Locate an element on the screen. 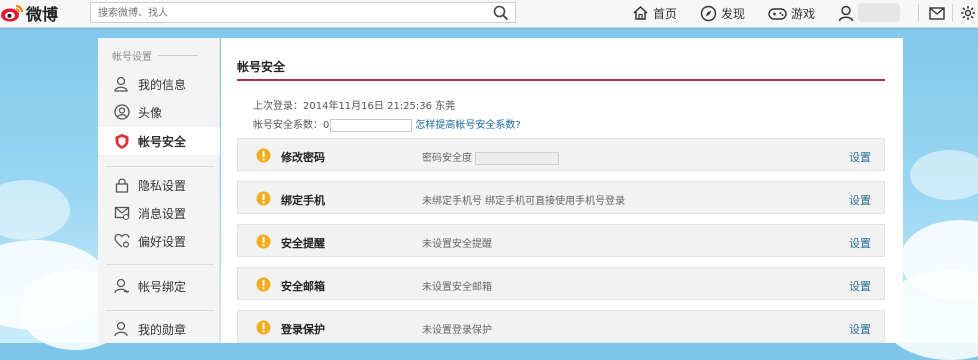 This screenshot has width=978, height=360. gear-icon is located at coordinates (968, 13).